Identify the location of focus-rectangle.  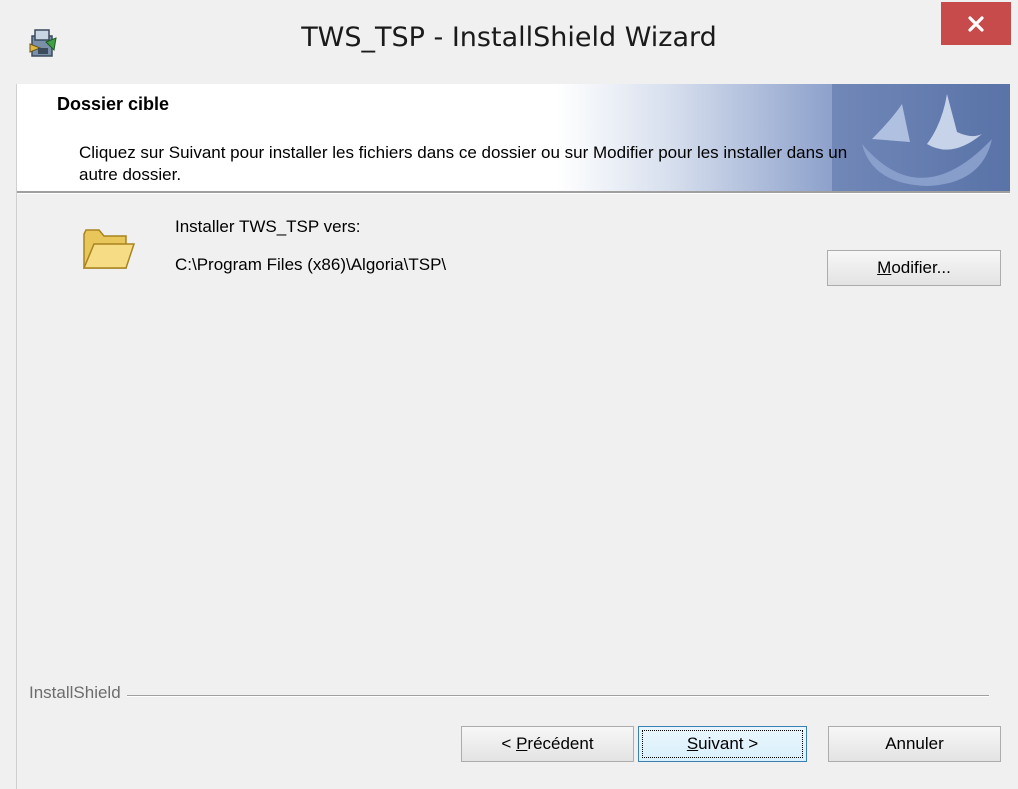
(722, 744).